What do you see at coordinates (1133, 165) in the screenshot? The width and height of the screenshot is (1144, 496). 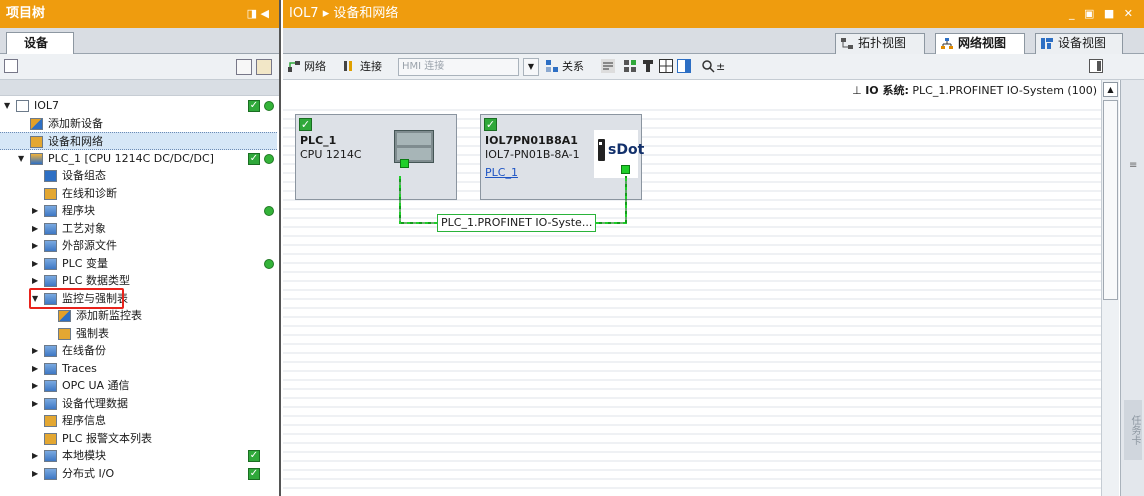 I see `drag-handle-icon: ≡` at bounding box center [1133, 165].